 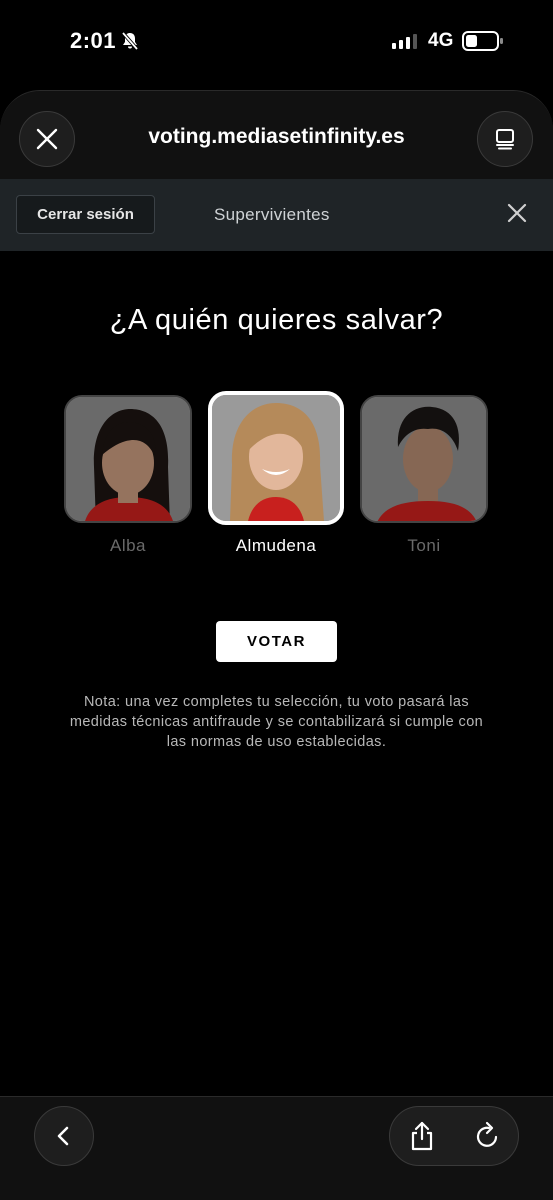 What do you see at coordinates (128, 545) in the screenshot?
I see `candidate-name-alba: Alba` at bounding box center [128, 545].